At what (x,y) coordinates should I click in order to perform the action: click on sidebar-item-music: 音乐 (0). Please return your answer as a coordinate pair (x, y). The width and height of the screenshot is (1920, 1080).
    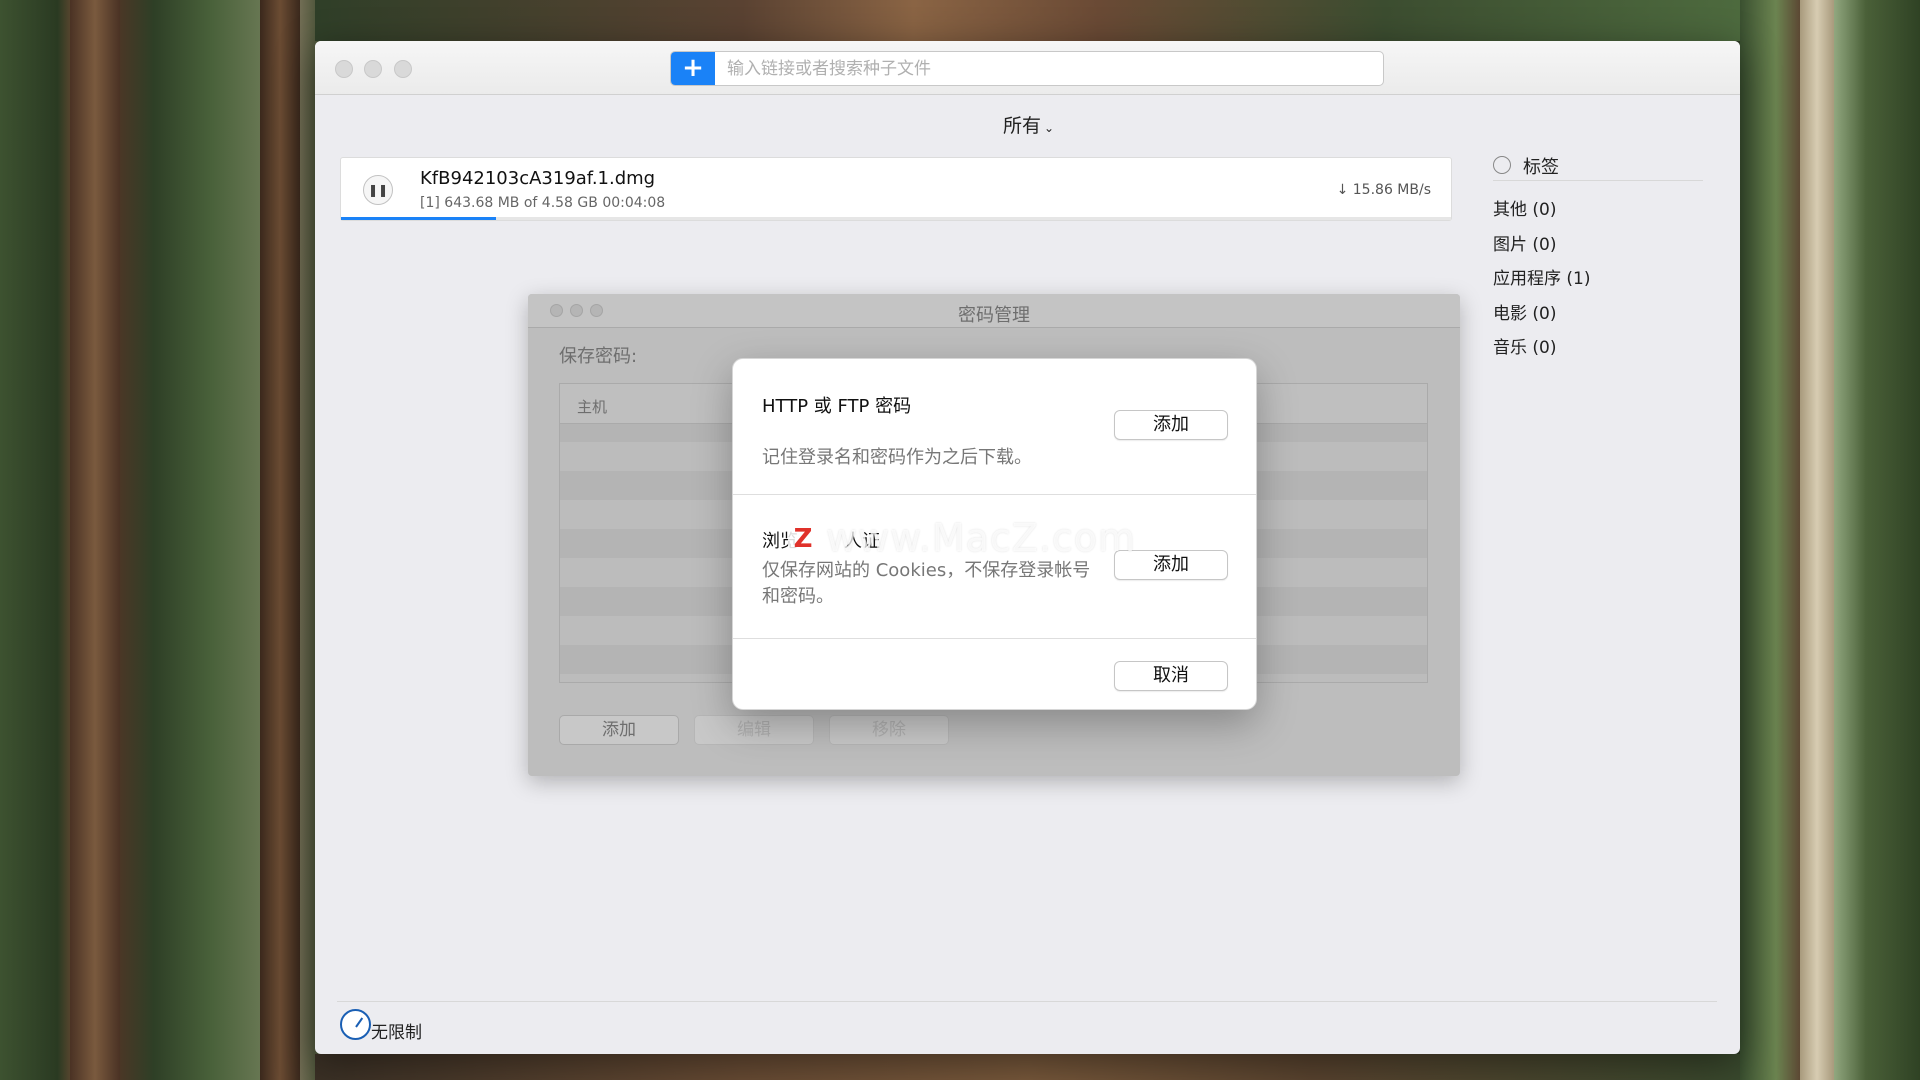
    Looking at the image, I should click on (1598, 348).